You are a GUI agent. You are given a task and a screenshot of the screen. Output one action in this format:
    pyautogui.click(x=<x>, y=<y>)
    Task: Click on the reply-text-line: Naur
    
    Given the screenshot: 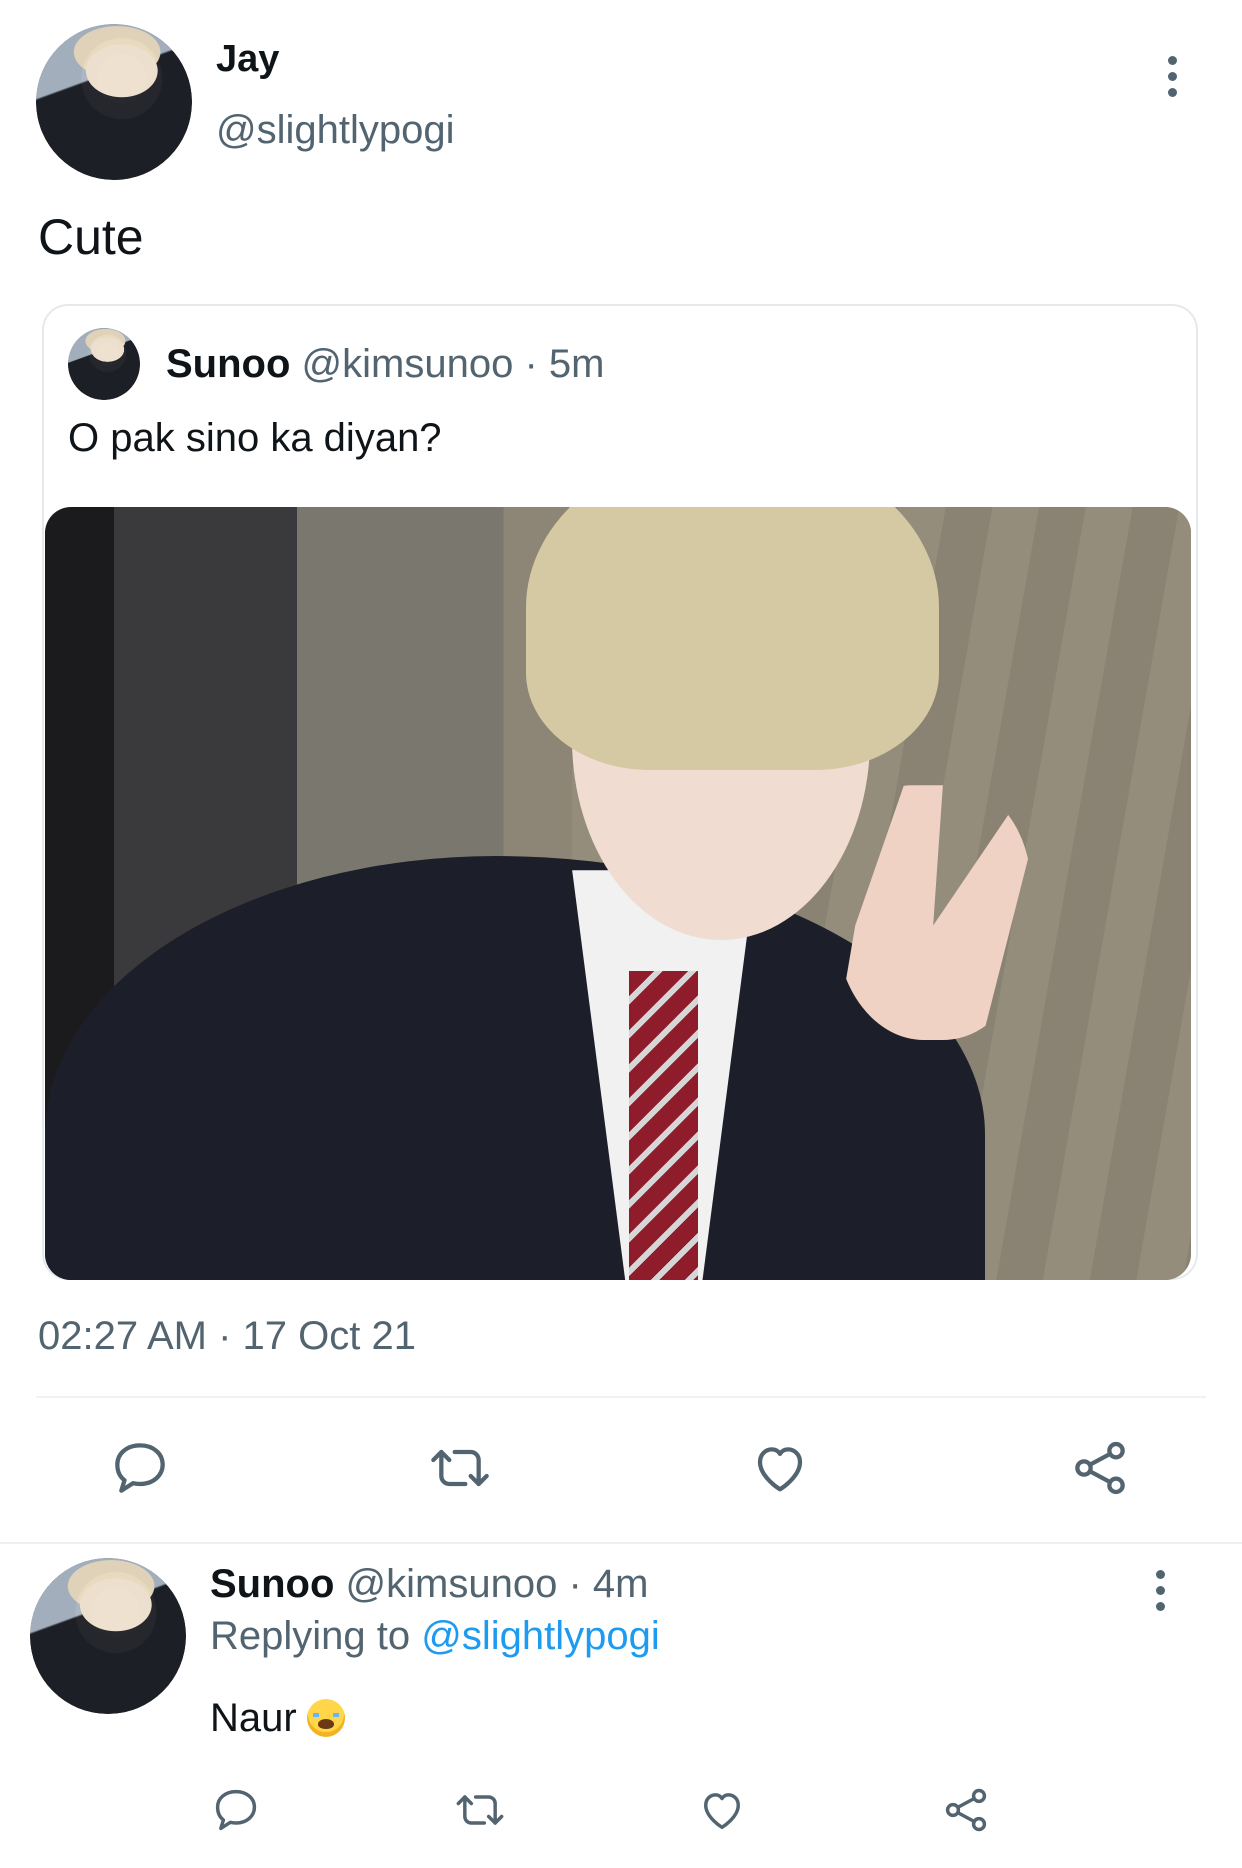 What is the action you would take?
    pyautogui.click(x=277, y=1718)
    